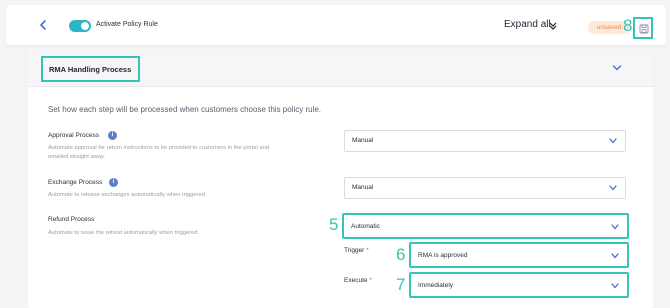  Describe the element at coordinates (436, 285) in the screenshot. I see `select-value: Immediately` at that location.